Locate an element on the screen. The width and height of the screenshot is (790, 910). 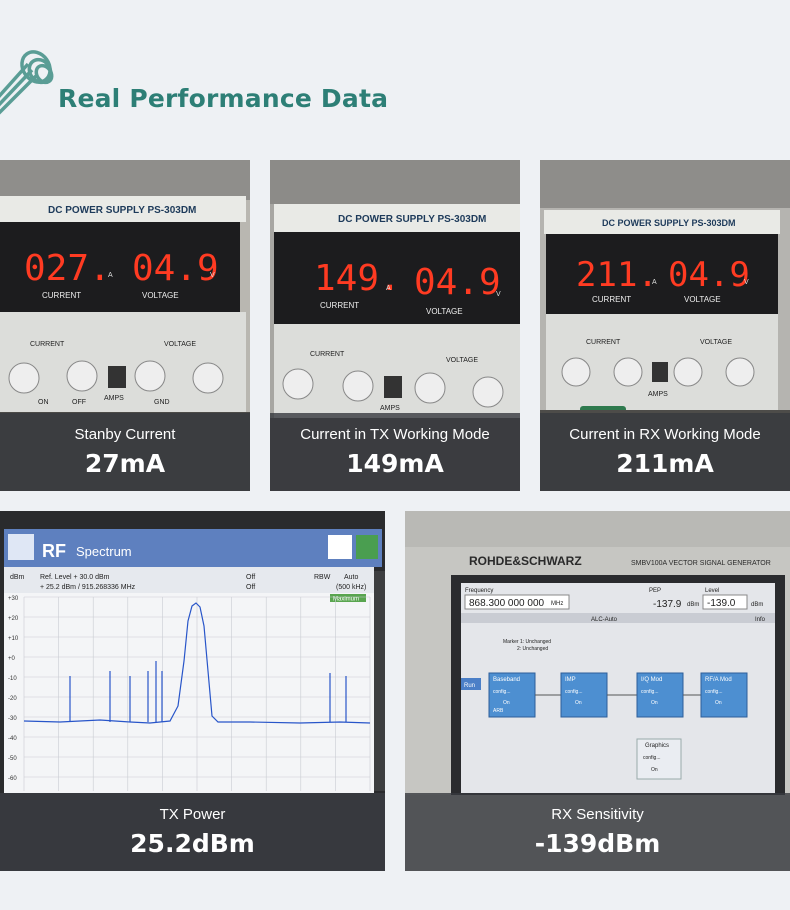
svg-text: On is located at coordinates (654, 770).